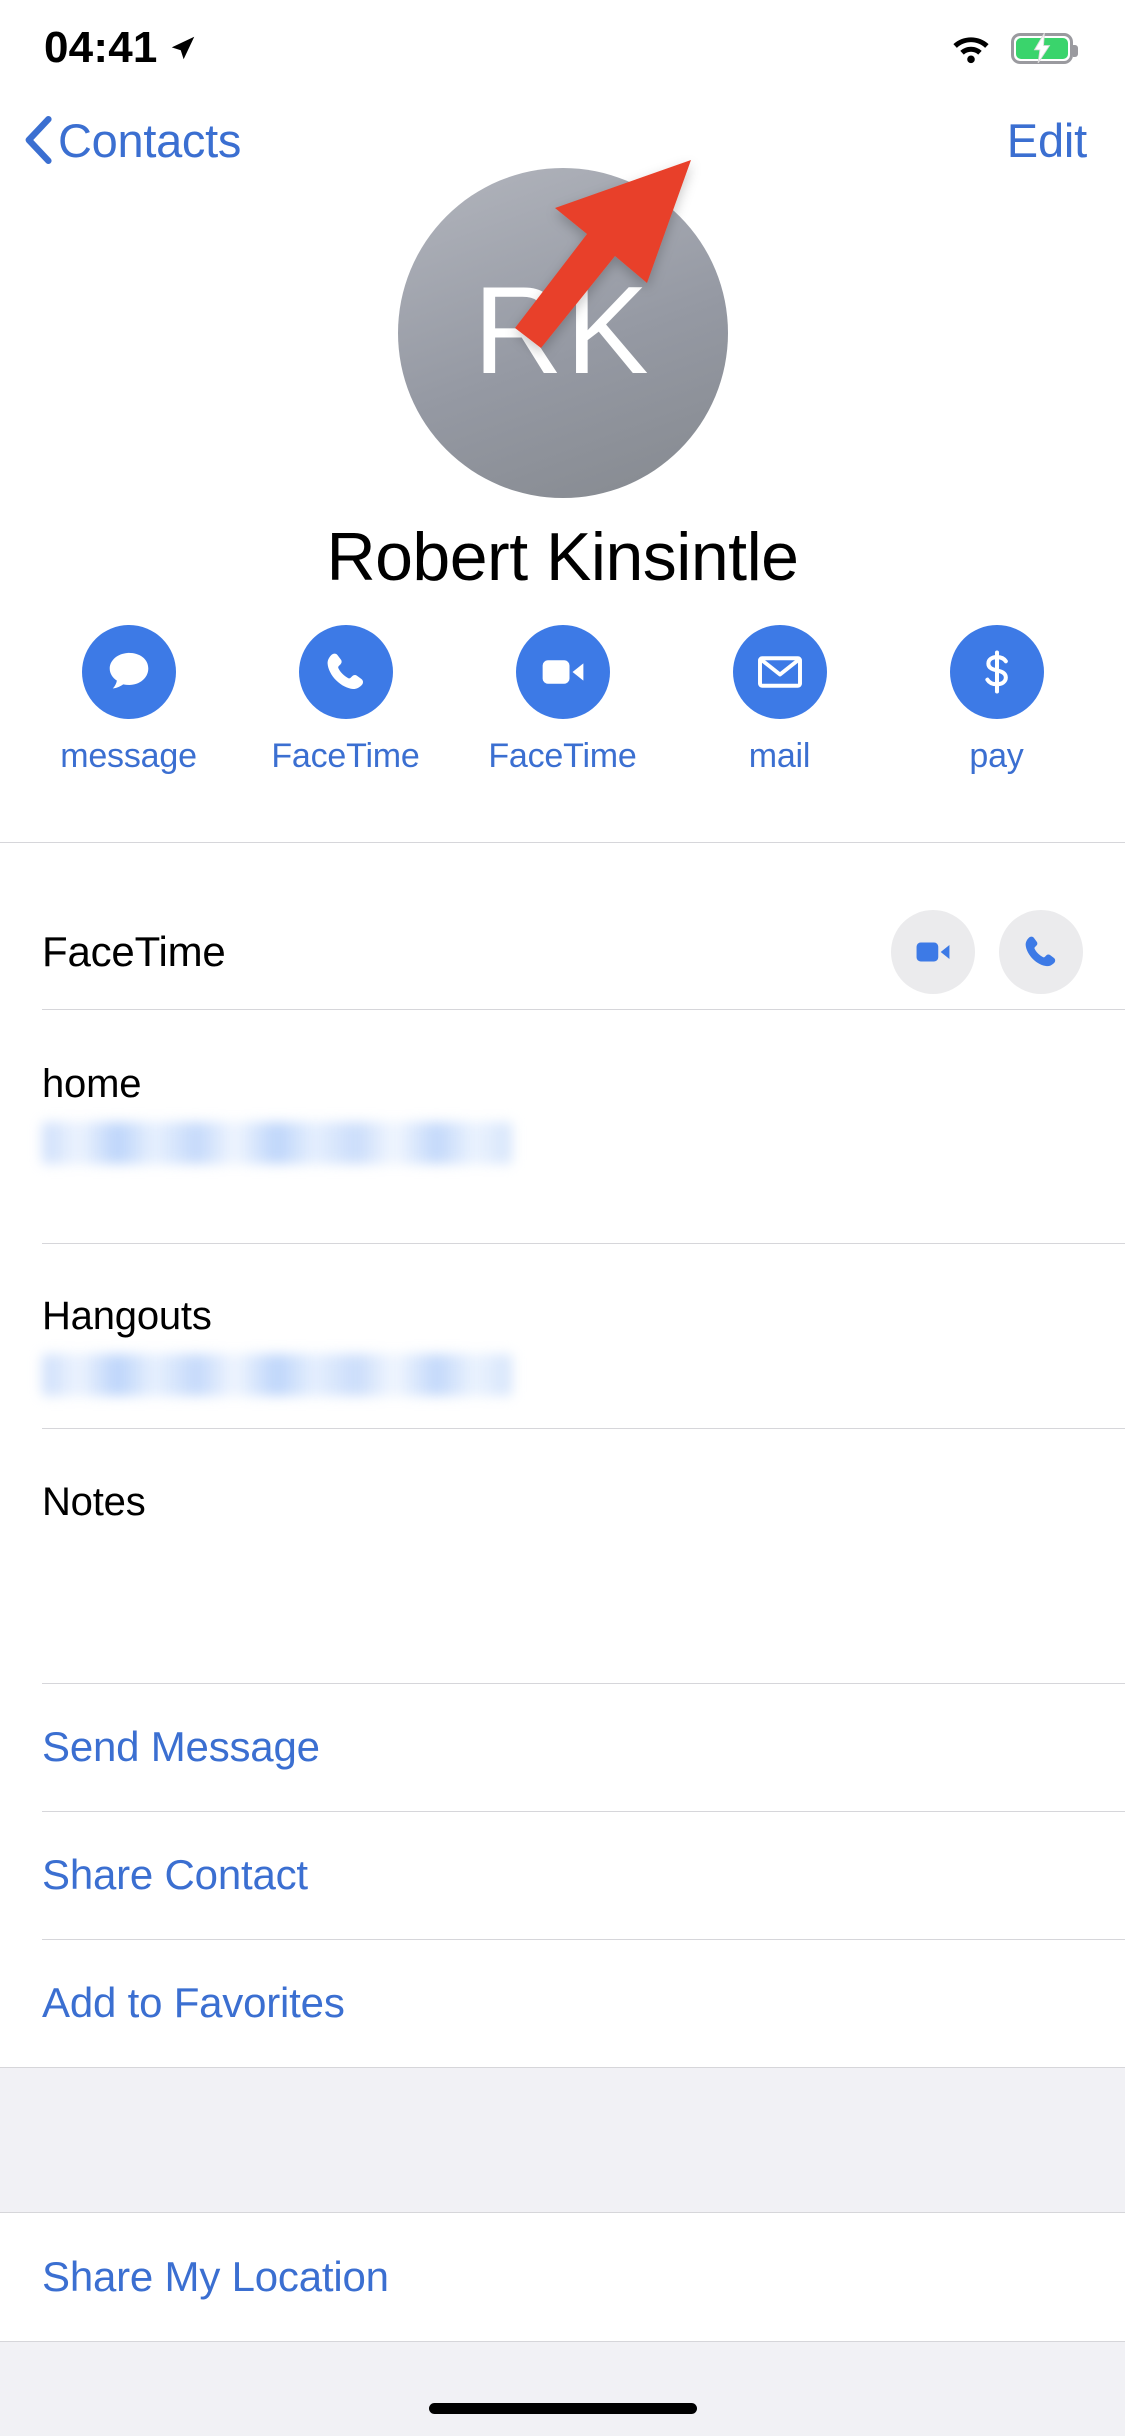 Image resolution: width=1125 pixels, height=2436 pixels. What do you see at coordinates (562, 1114) in the screenshot?
I see `field-row-home: home` at bounding box center [562, 1114].